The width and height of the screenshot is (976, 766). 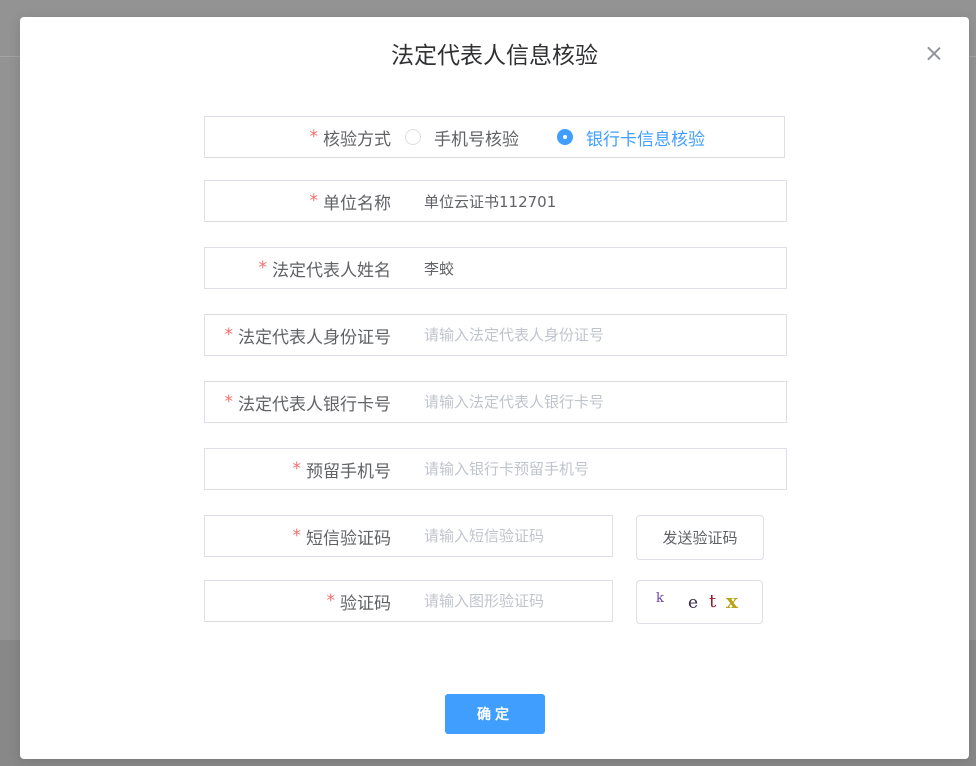 I want to click on legal-rep-name-label-text: 法定代表人姓名, so click(x=331, y=270).